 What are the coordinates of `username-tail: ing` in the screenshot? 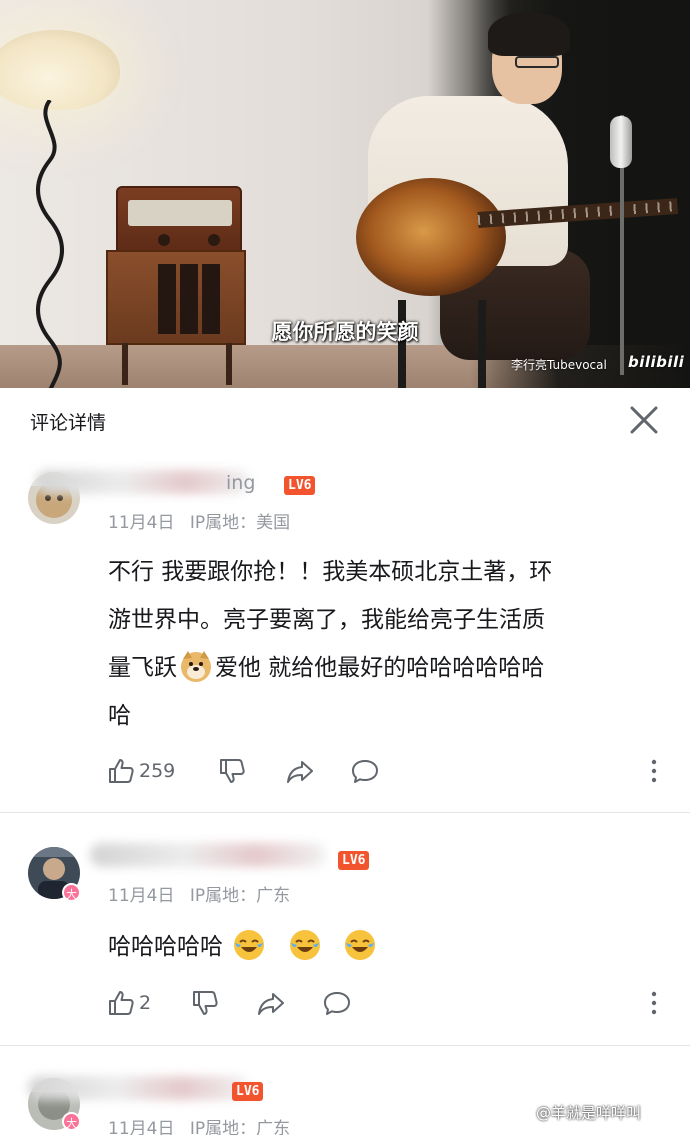 It's located at (241, 483).